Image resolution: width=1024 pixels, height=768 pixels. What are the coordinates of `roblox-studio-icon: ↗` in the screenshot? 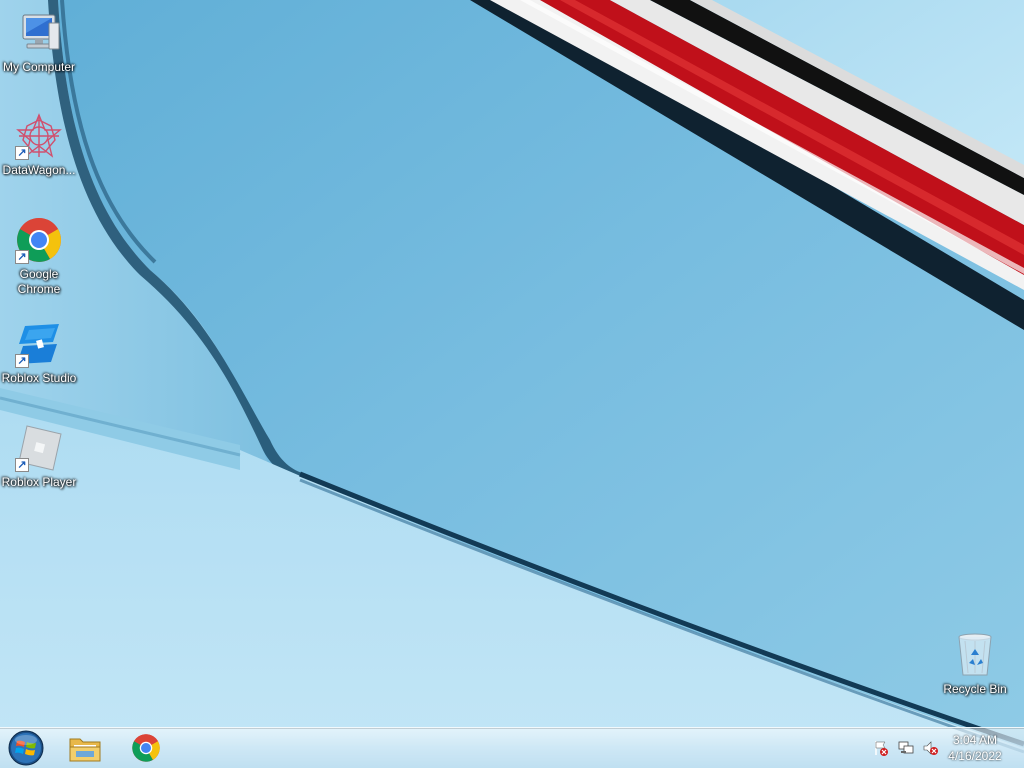 It's located at (39, 344).